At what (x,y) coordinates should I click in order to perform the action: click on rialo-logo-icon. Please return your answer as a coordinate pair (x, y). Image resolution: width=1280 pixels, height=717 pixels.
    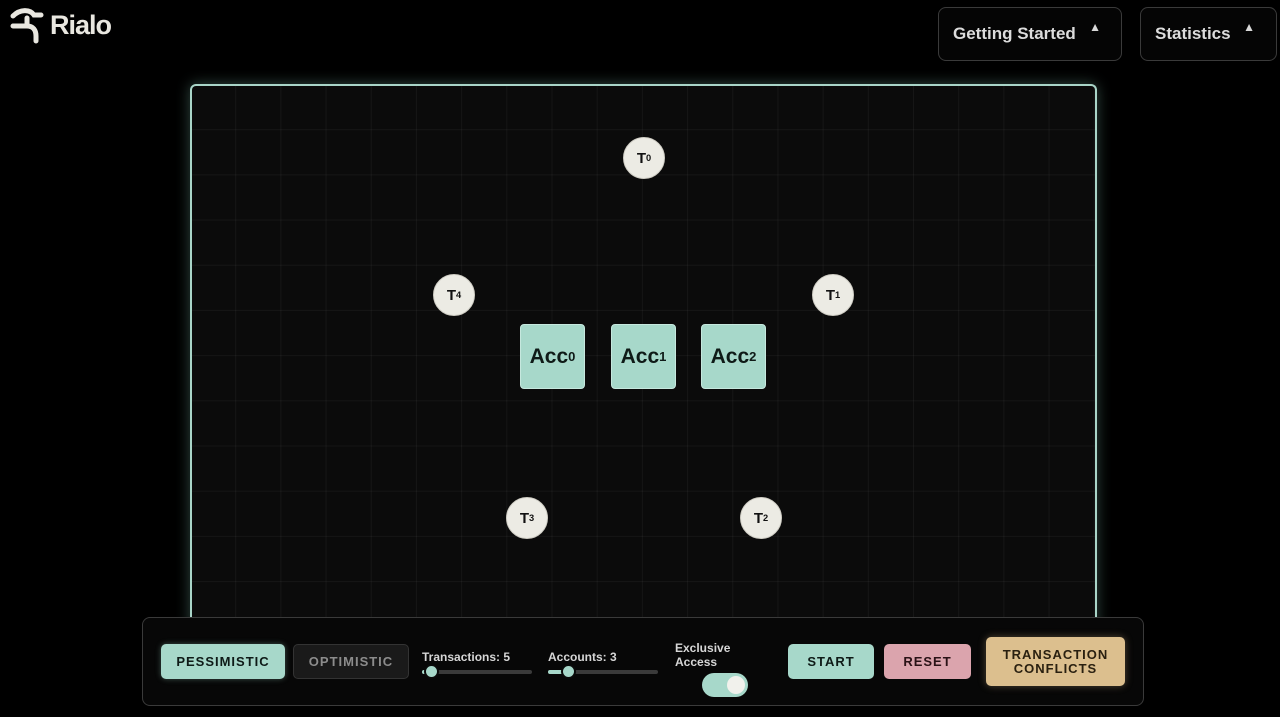
    Looking at the image, I should click on (27, 26).